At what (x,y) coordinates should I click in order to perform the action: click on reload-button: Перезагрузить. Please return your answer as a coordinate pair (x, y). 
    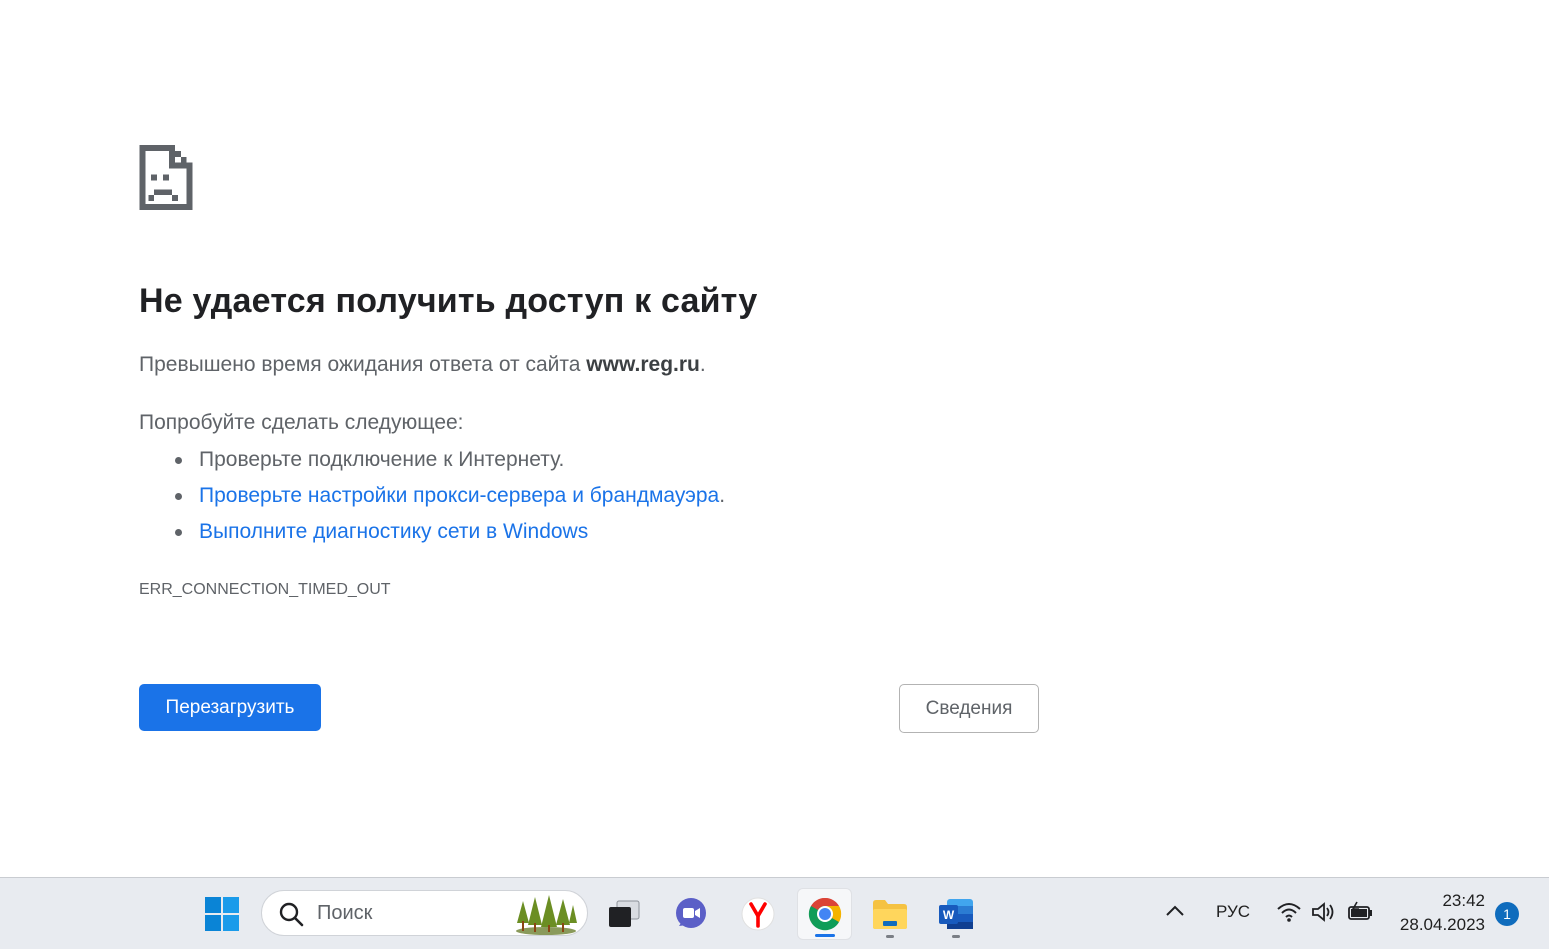
    Looking at the image, I should click on (230, 707).